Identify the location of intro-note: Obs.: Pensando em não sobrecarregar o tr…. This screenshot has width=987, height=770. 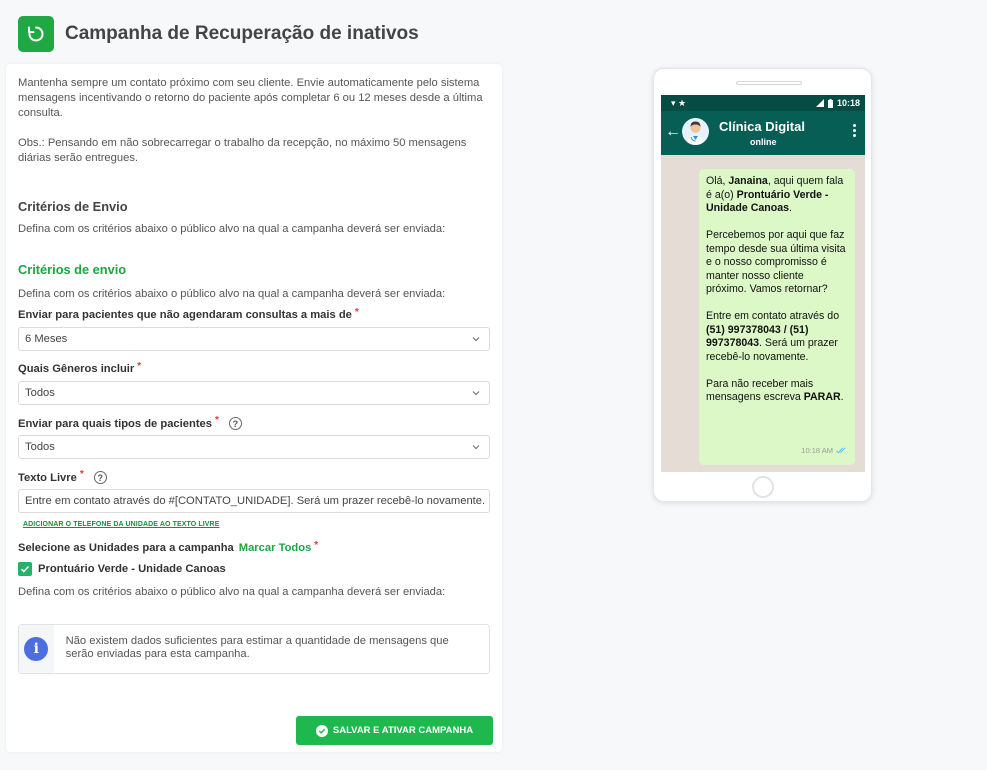
(242, 150).